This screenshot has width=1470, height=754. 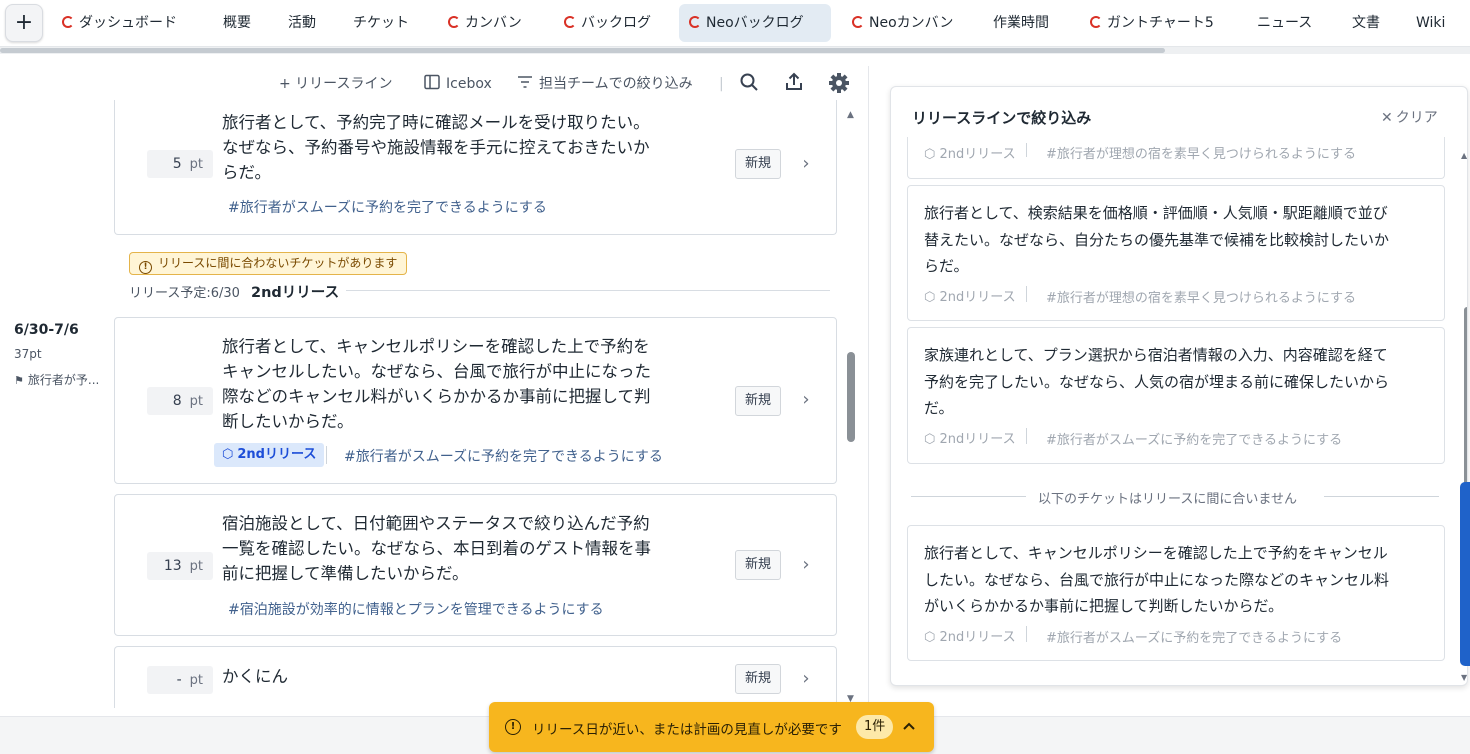 I want to click on tab-tickets: チケット, so click(x=381, y=23).